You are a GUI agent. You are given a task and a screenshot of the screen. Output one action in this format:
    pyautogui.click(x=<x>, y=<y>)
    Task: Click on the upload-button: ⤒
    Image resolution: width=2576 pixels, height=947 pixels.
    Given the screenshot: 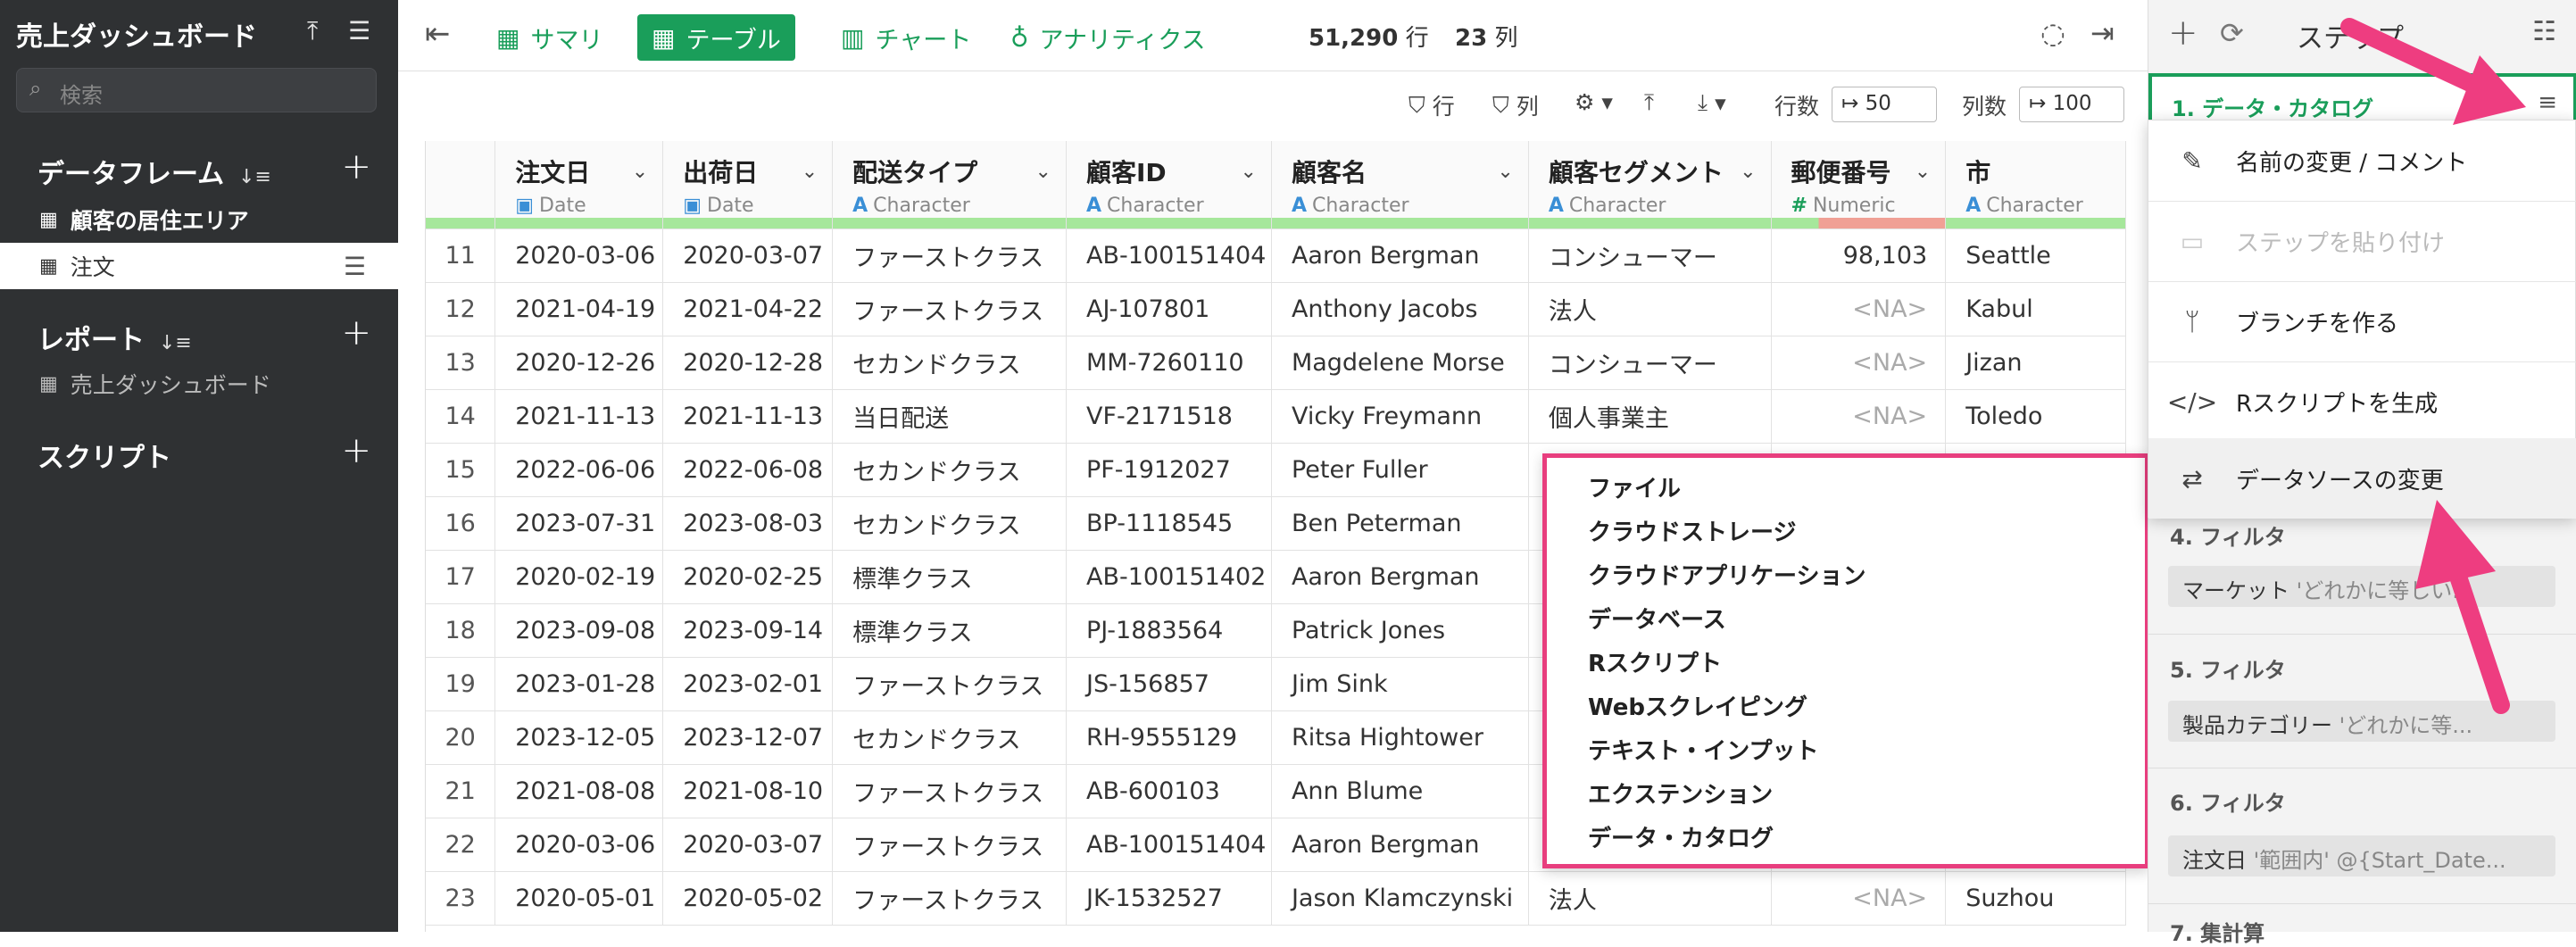 What is the action you would take?
    pyautogui.click(x=1649, y=102)
    